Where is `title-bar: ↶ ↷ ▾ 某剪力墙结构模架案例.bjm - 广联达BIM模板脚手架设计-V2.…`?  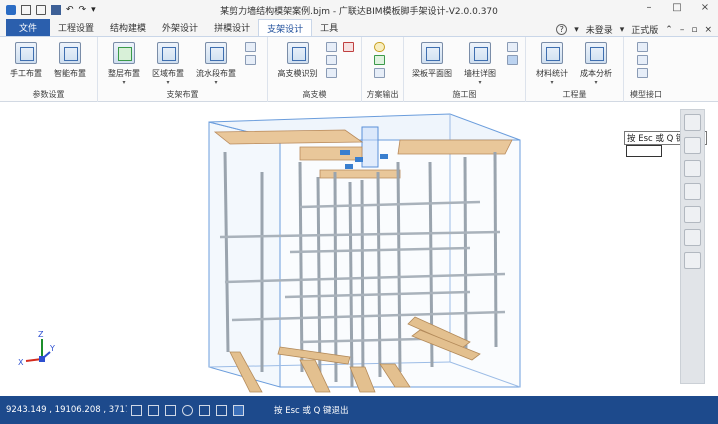
title-bar: ↶ ↷ ▾ 某剪力墙结构模架案例.bjm - 广联达BIM模板脚手架设计-V2.… is located at coordinates (359, 10).